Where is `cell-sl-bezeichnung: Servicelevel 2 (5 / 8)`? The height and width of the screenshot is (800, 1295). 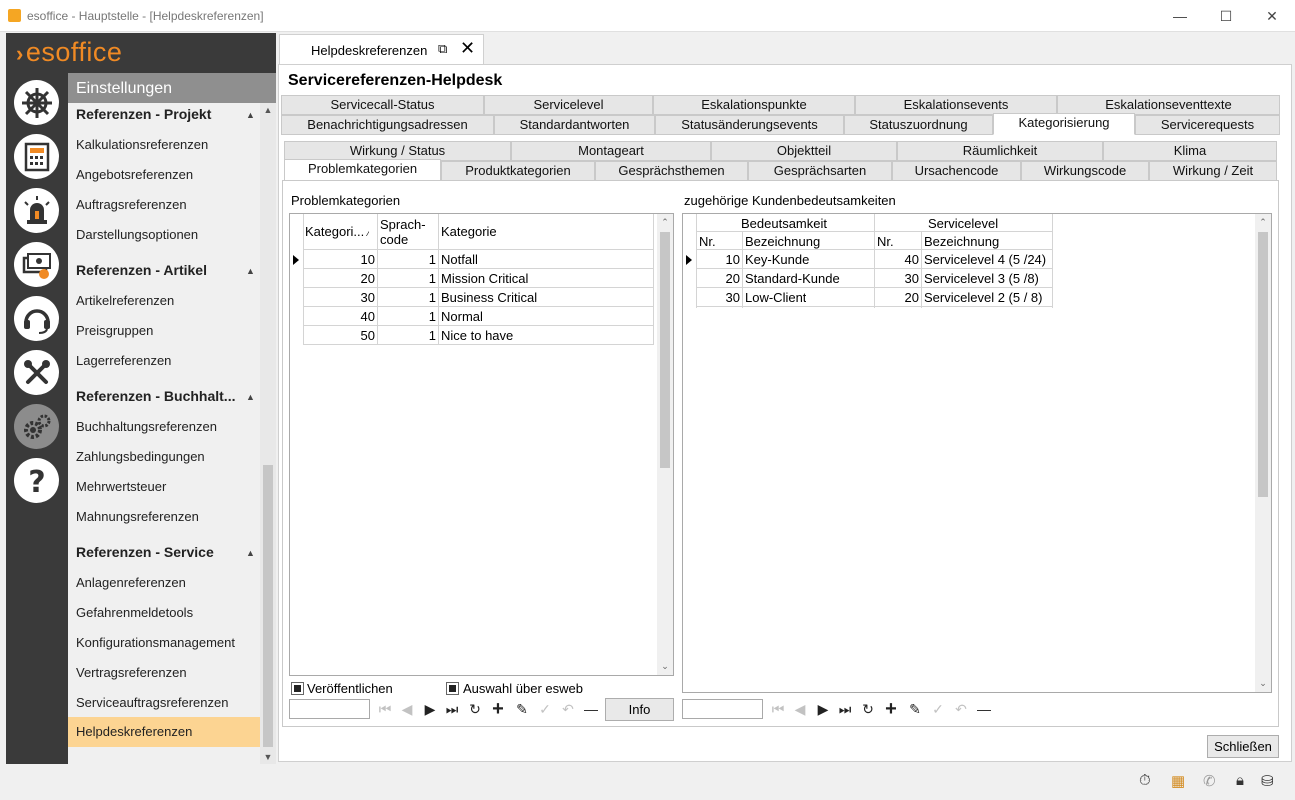 cell-sl-bezeichnung: Servicelevel 2 (5 / 8) is located at coordinates (983, 297).